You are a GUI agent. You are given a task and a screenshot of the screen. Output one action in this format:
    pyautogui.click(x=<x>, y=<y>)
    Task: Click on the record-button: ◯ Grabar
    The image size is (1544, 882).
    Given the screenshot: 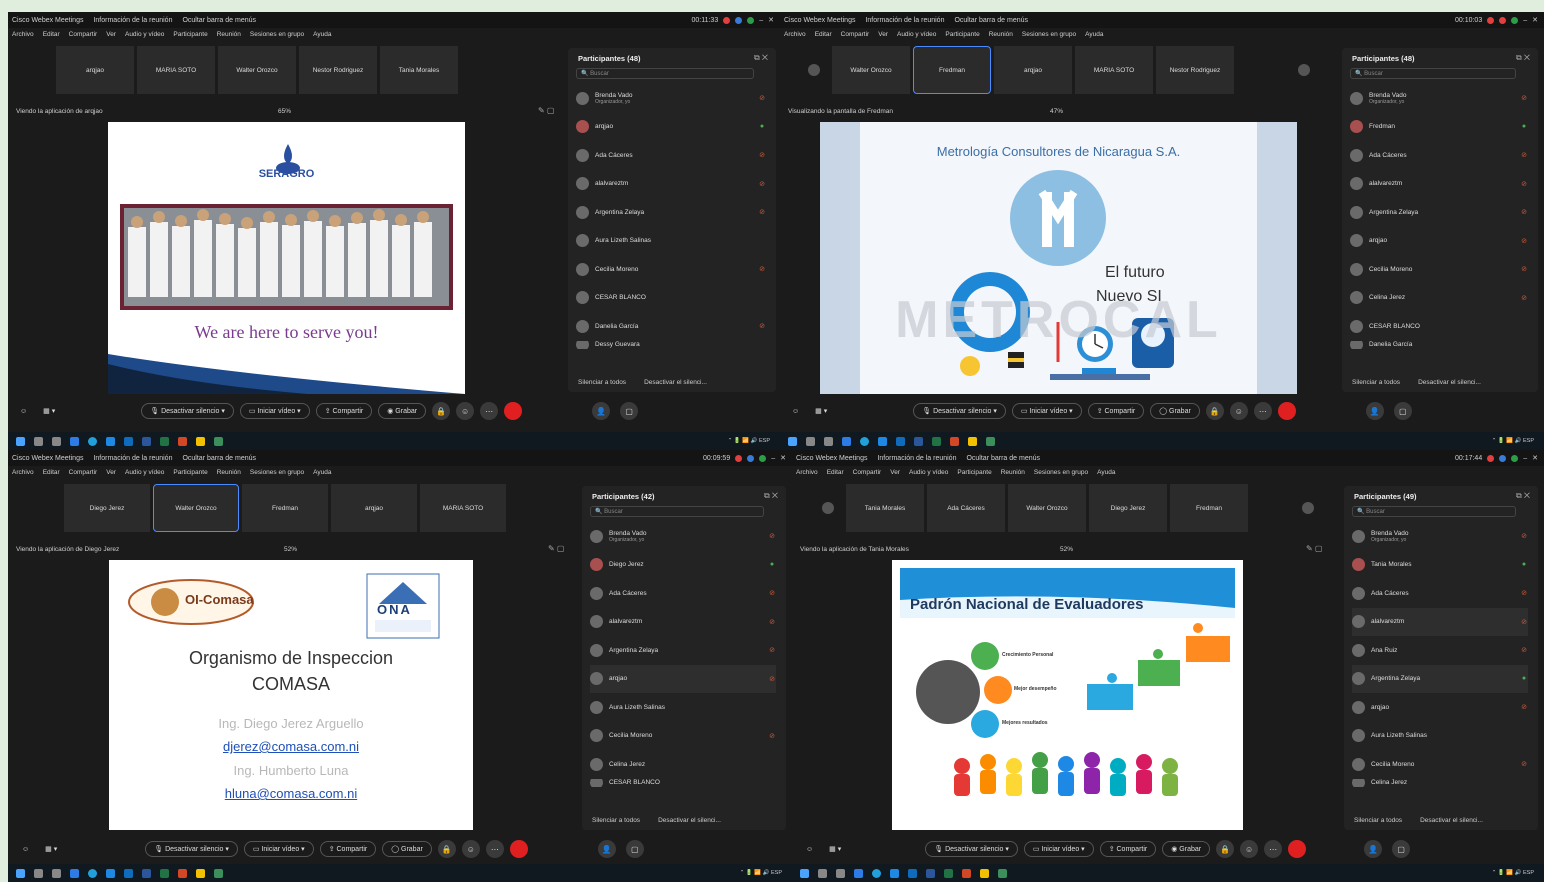 What is the action you would take?
    pyautogui.click(x=1175, y=411)
    